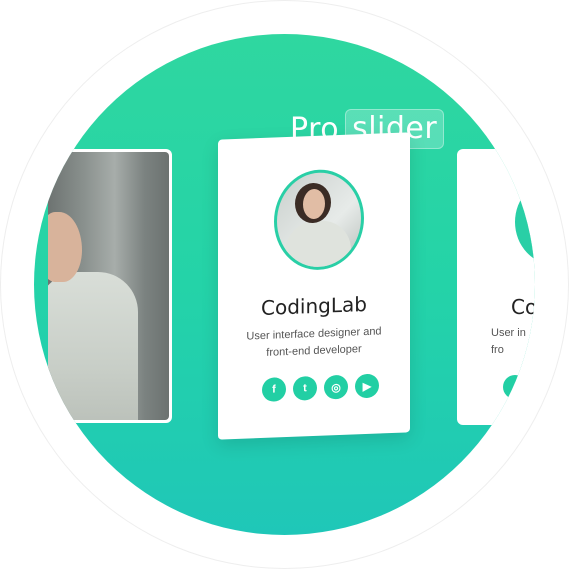 Image resolution: width=569 pixels, height=569 pixels. I want to click on social-links: f t ◎ ▶, so click(320, 387).